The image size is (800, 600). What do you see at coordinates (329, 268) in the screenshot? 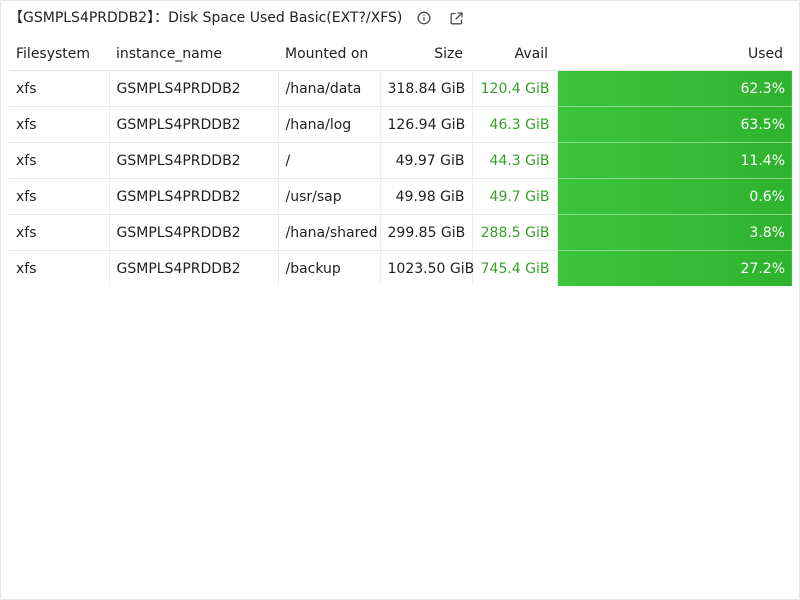
I see `cell-mounted-on: /backup` at bounding box center [329, 268].